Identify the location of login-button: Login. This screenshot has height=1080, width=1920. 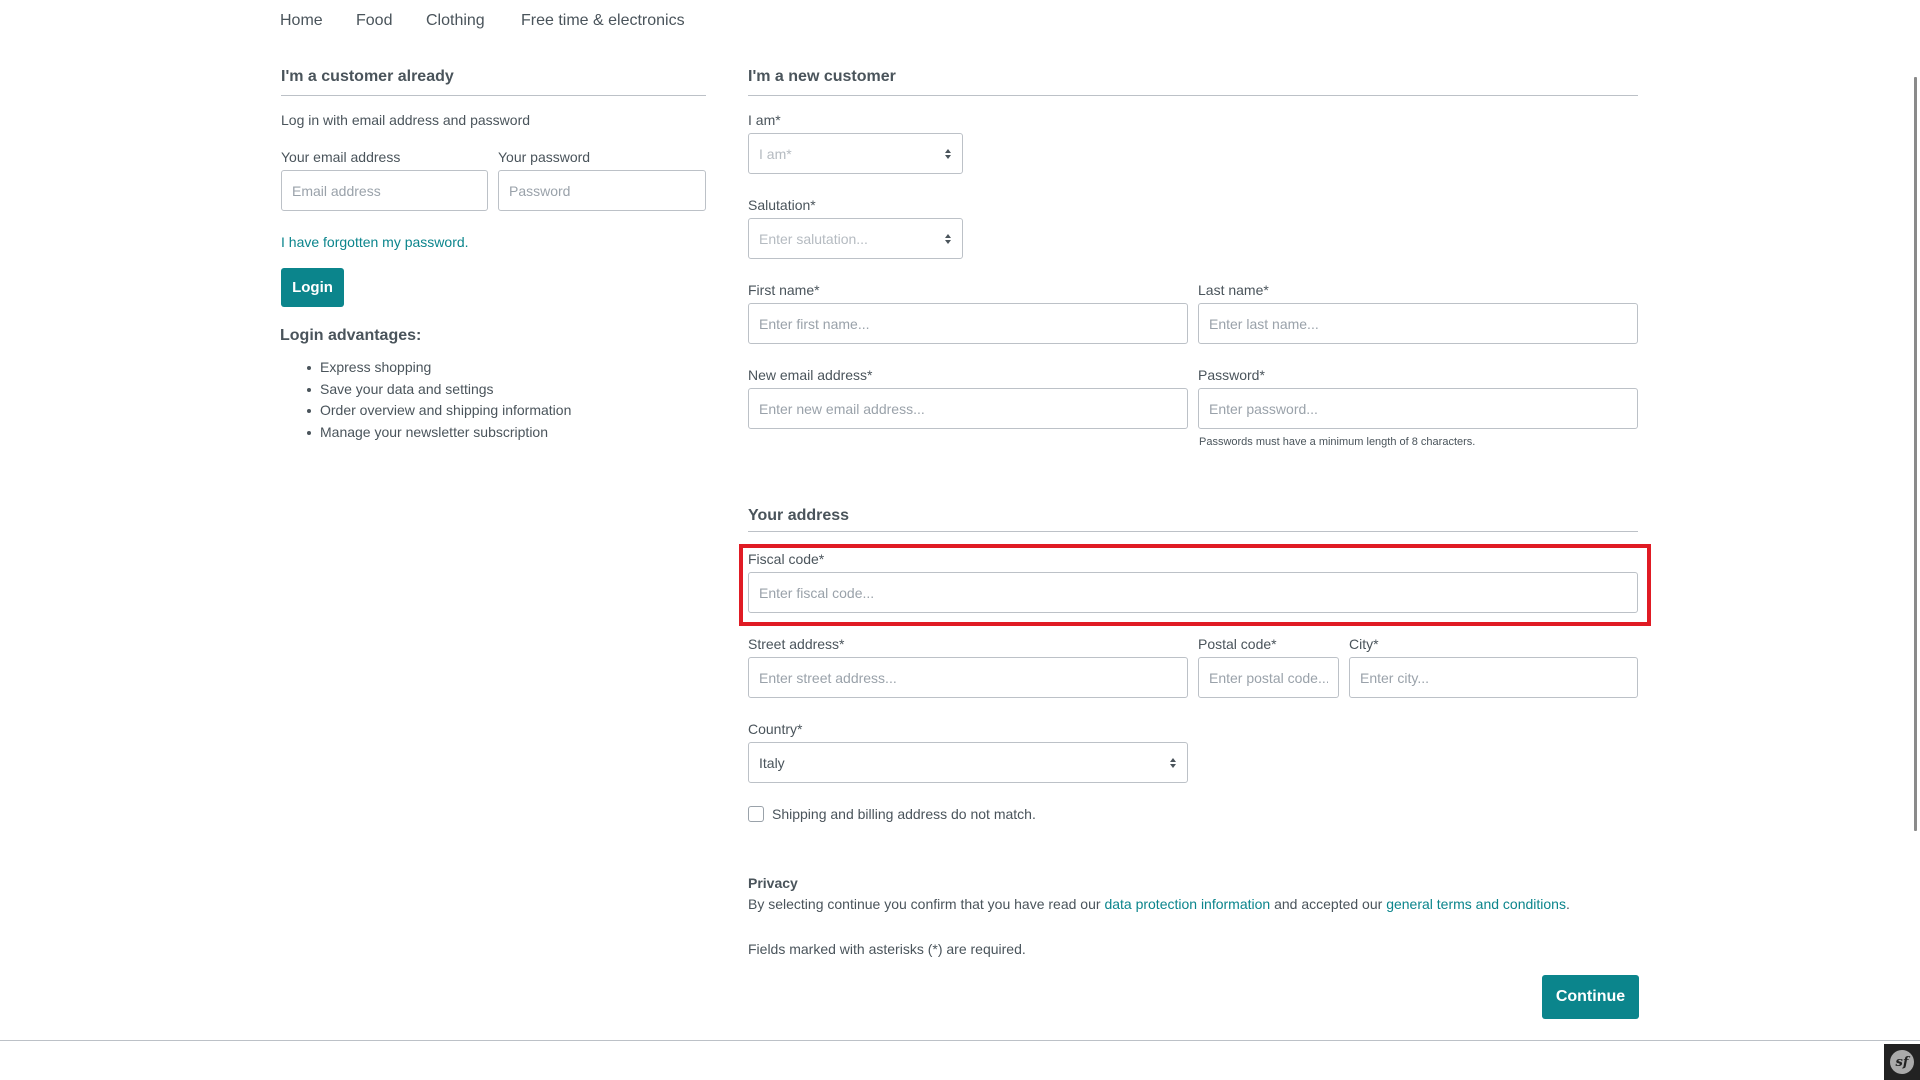
(312, 287).